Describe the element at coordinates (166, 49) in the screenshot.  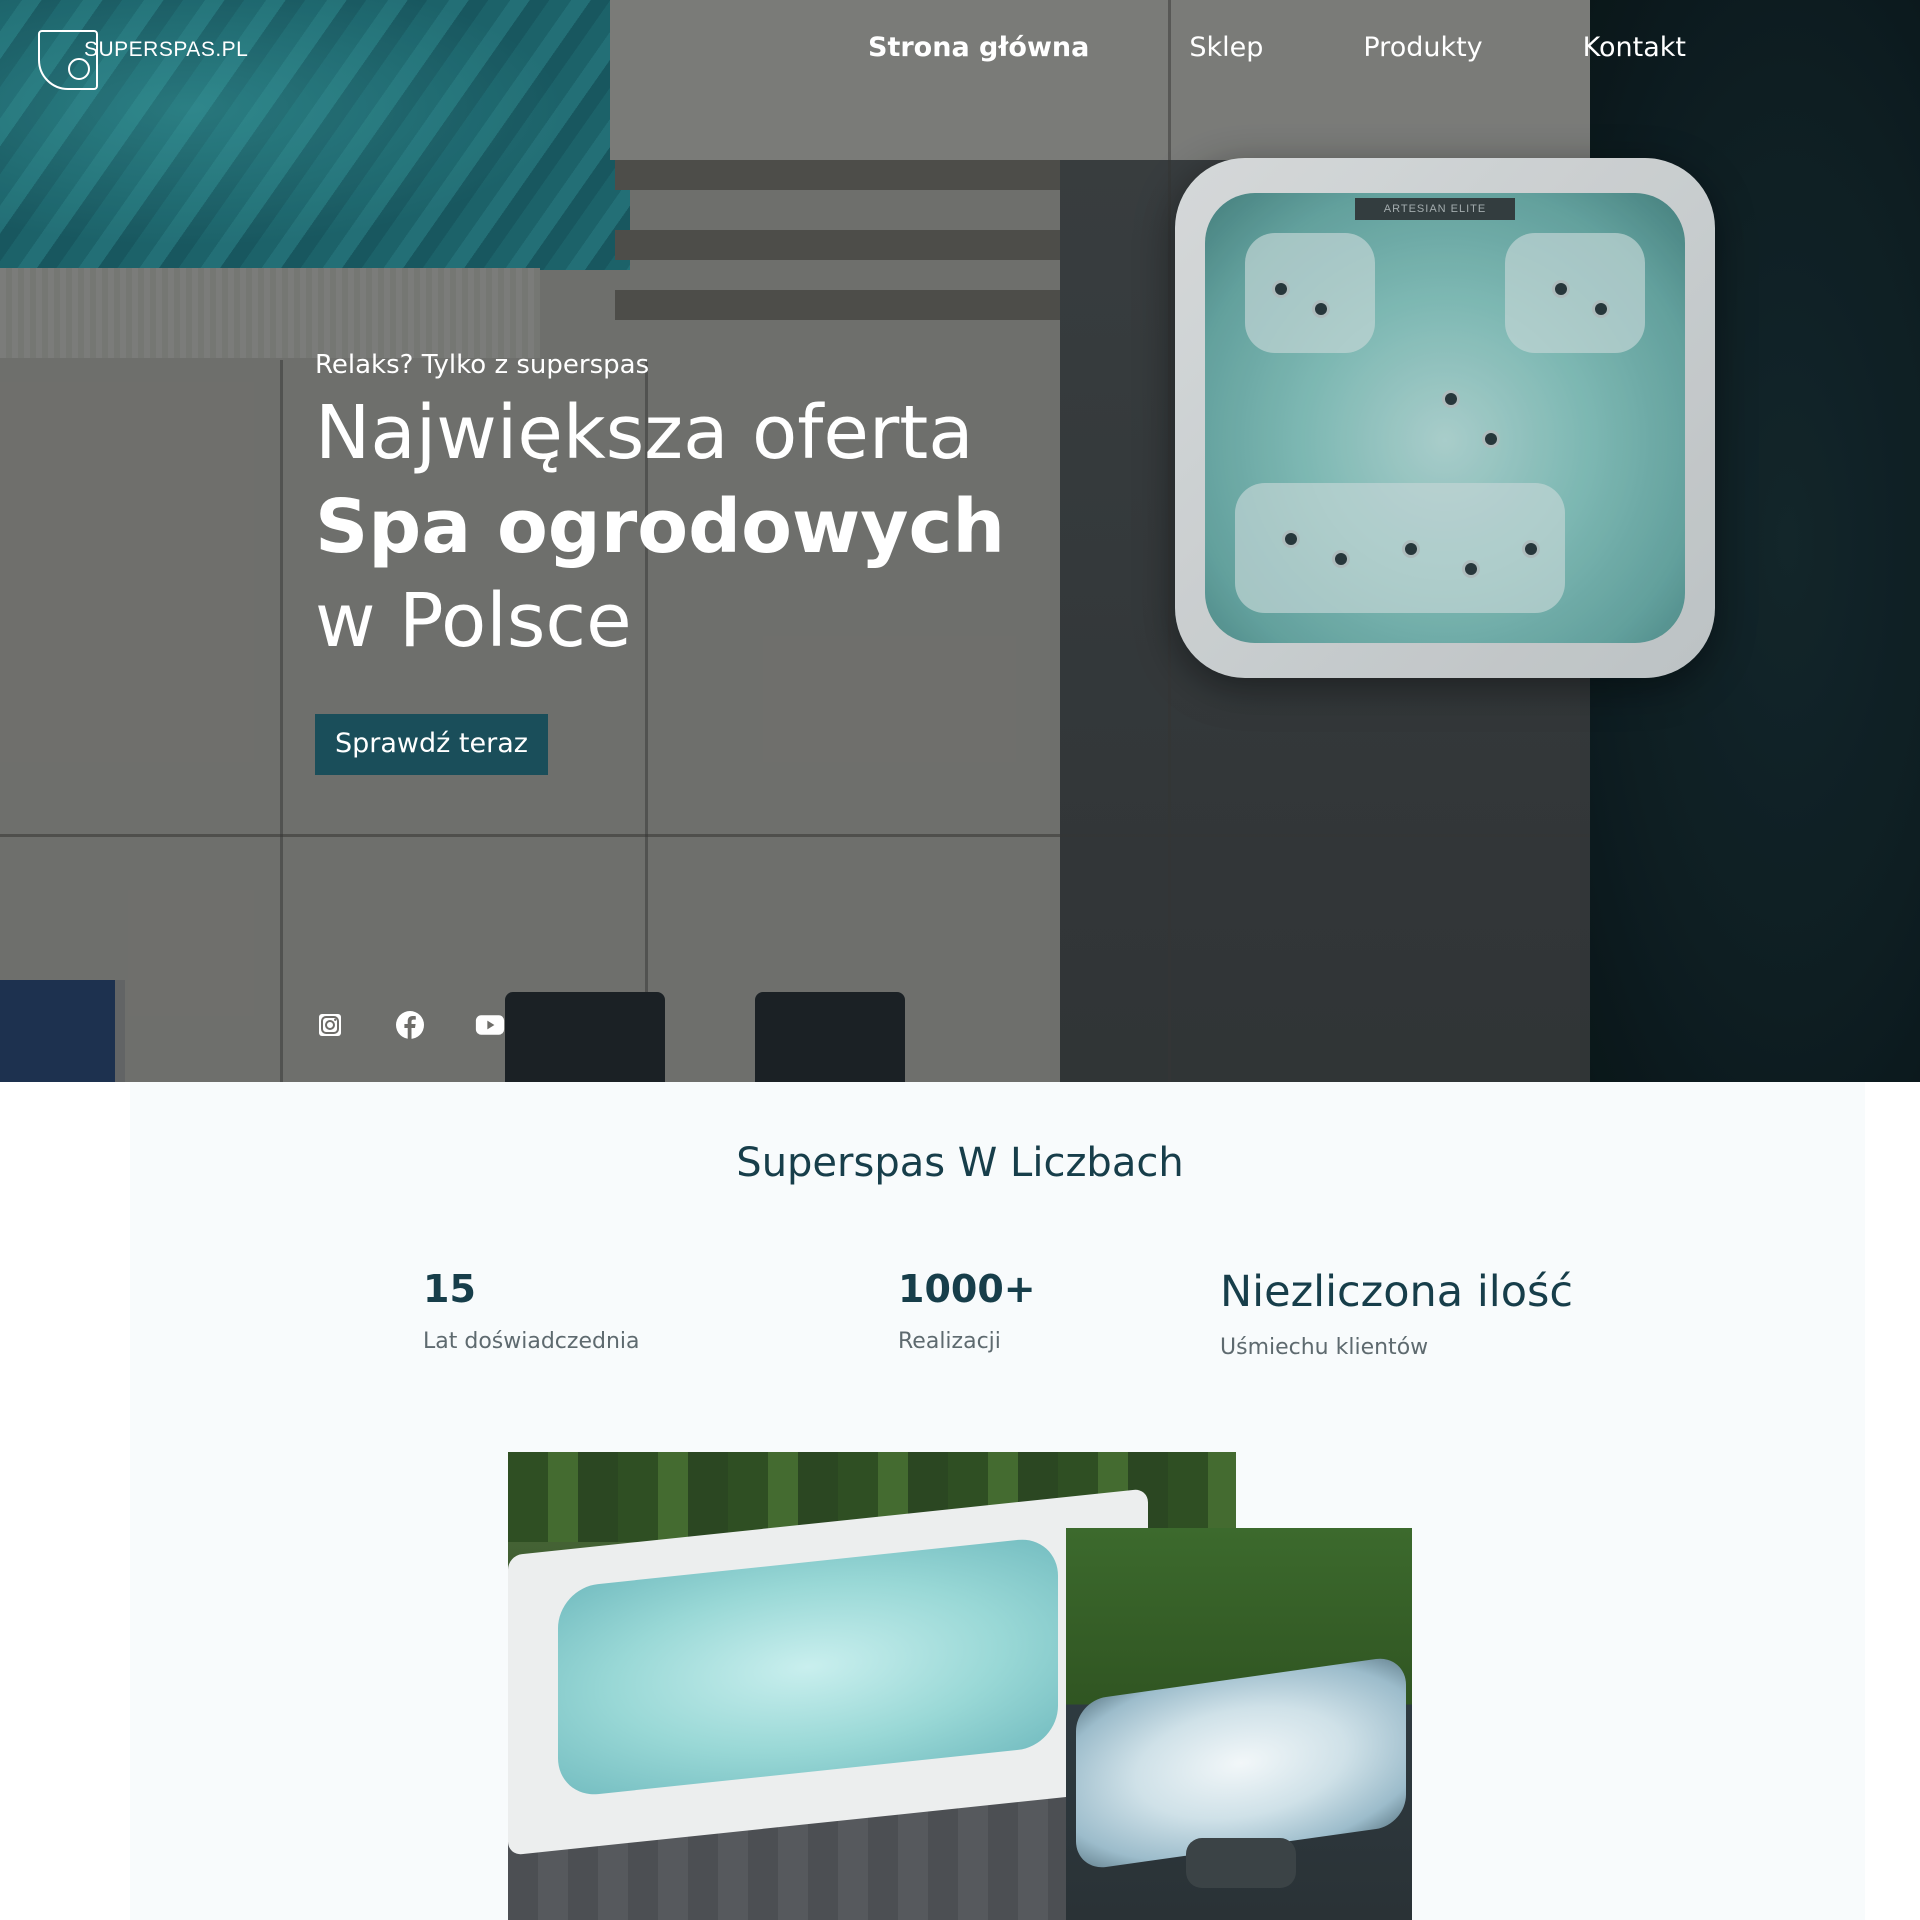
I see `logo-text: SUPERSPAS.PL` at that location.